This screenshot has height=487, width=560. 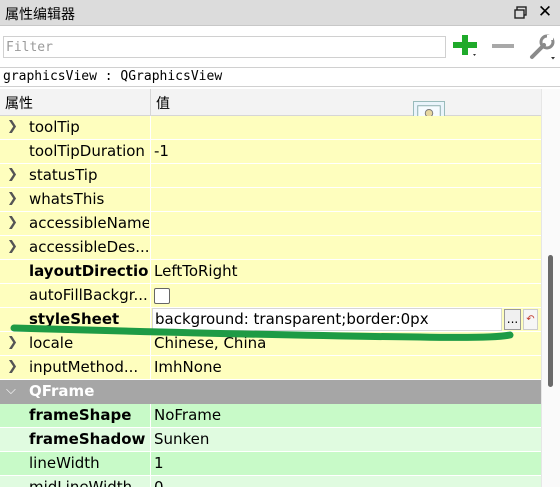 What do you see at coordinates (159, 482) in the screenshot?
I see `property-value: 0` at bounding box center [159, 482].